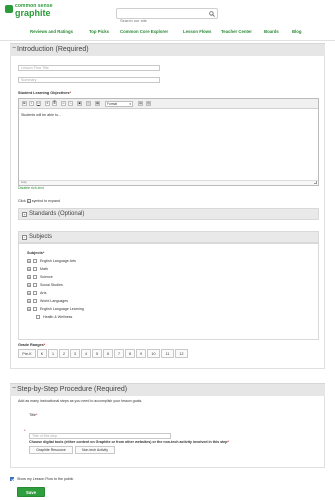  I want to click on grade-button-3: 3, so click(75, 353).